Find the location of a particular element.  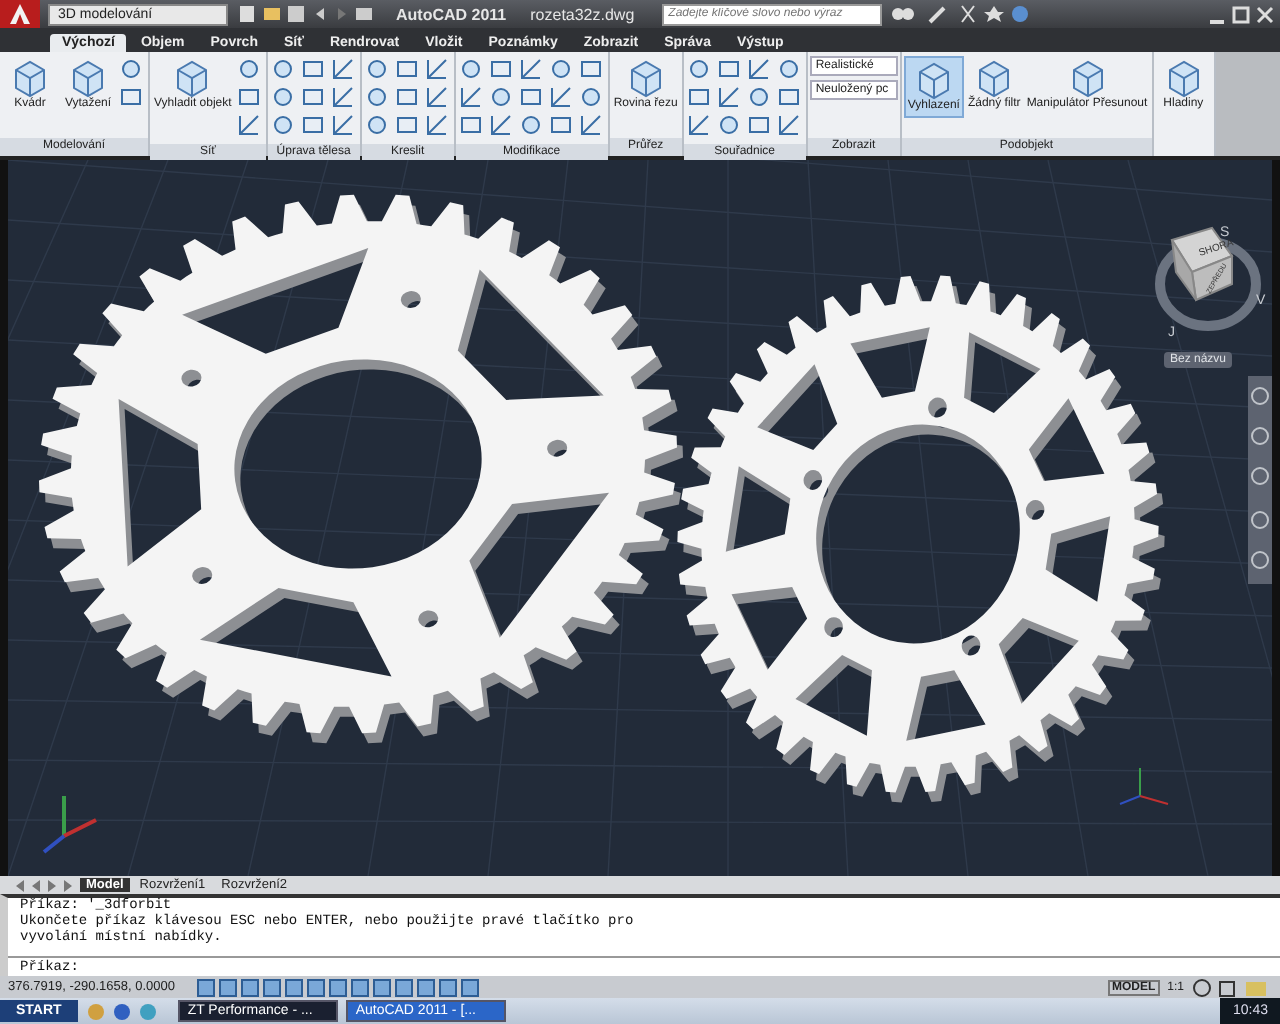

ribbon-empty-area is located at coordinates (1247, 103).